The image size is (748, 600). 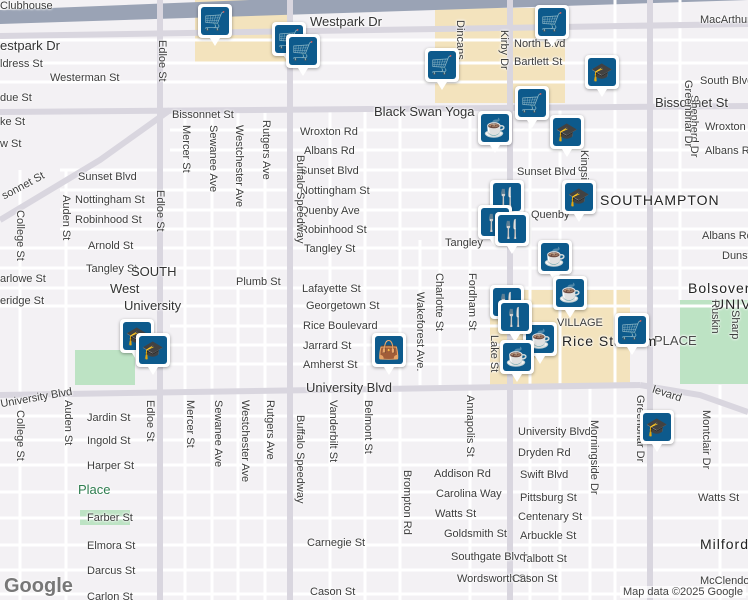 What do you see at coordinates (488, 557) in the screenshot?
I see `street-label: Southgate Blvd` at bounding box center [488, 557].